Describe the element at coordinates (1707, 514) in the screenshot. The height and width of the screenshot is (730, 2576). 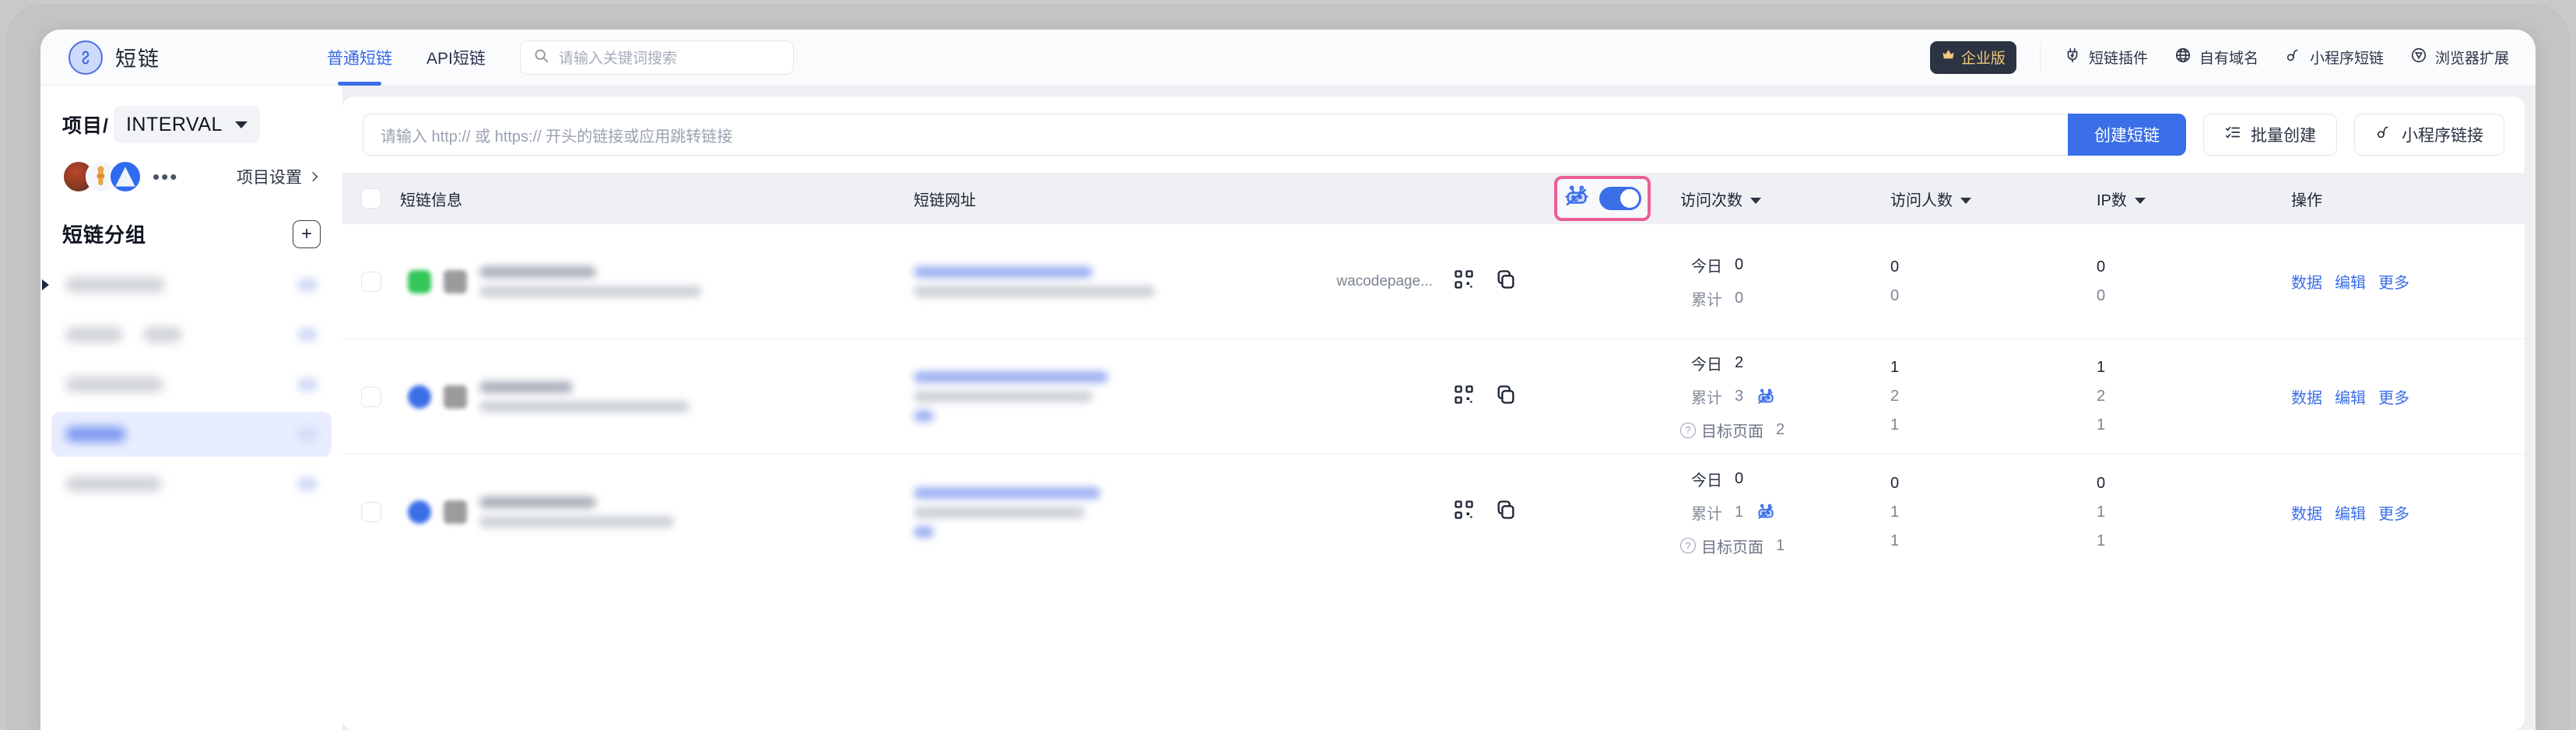
I see `label-total: 累计` at that location.